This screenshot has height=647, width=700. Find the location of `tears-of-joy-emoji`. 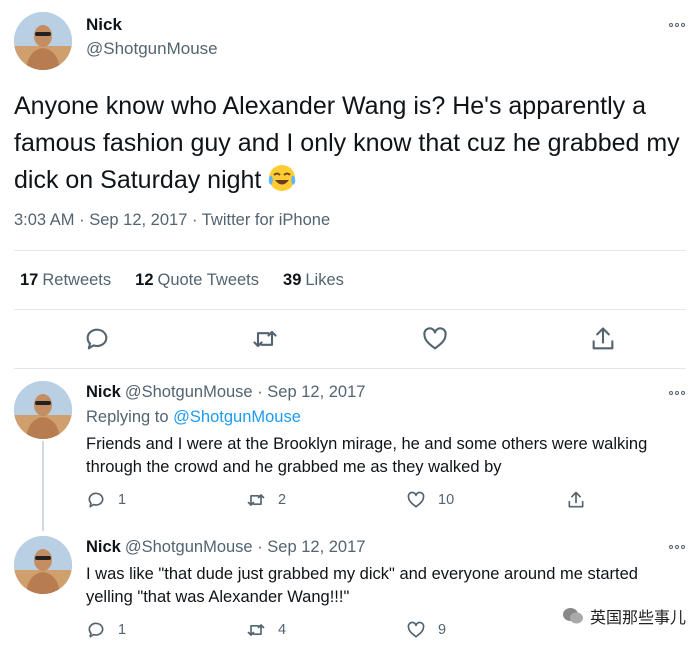

tears-of-joy-emoji is located at coordinates (282, 183).